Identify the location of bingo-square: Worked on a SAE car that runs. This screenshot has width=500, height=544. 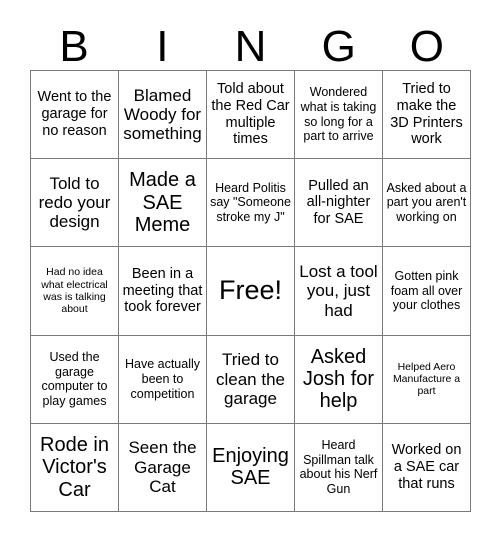
(427, 467).